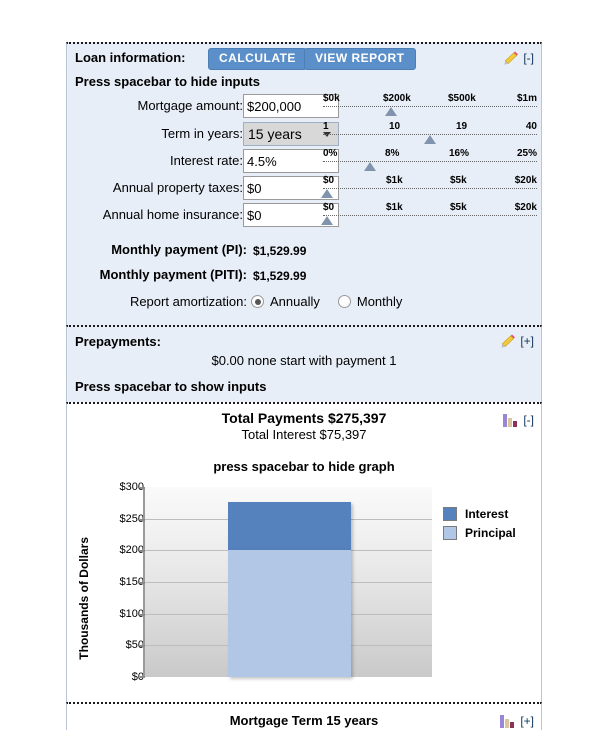 This screenshot has height=730, width=600. Describe the element at coordinates (326, 126) in the screenshot. I see `slider-tick: 1` at that location.